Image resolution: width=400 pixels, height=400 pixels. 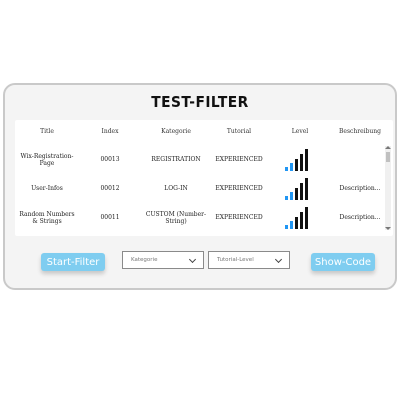 I want to click on kategorie-select: Kategorie, so click(x=163, y=260).